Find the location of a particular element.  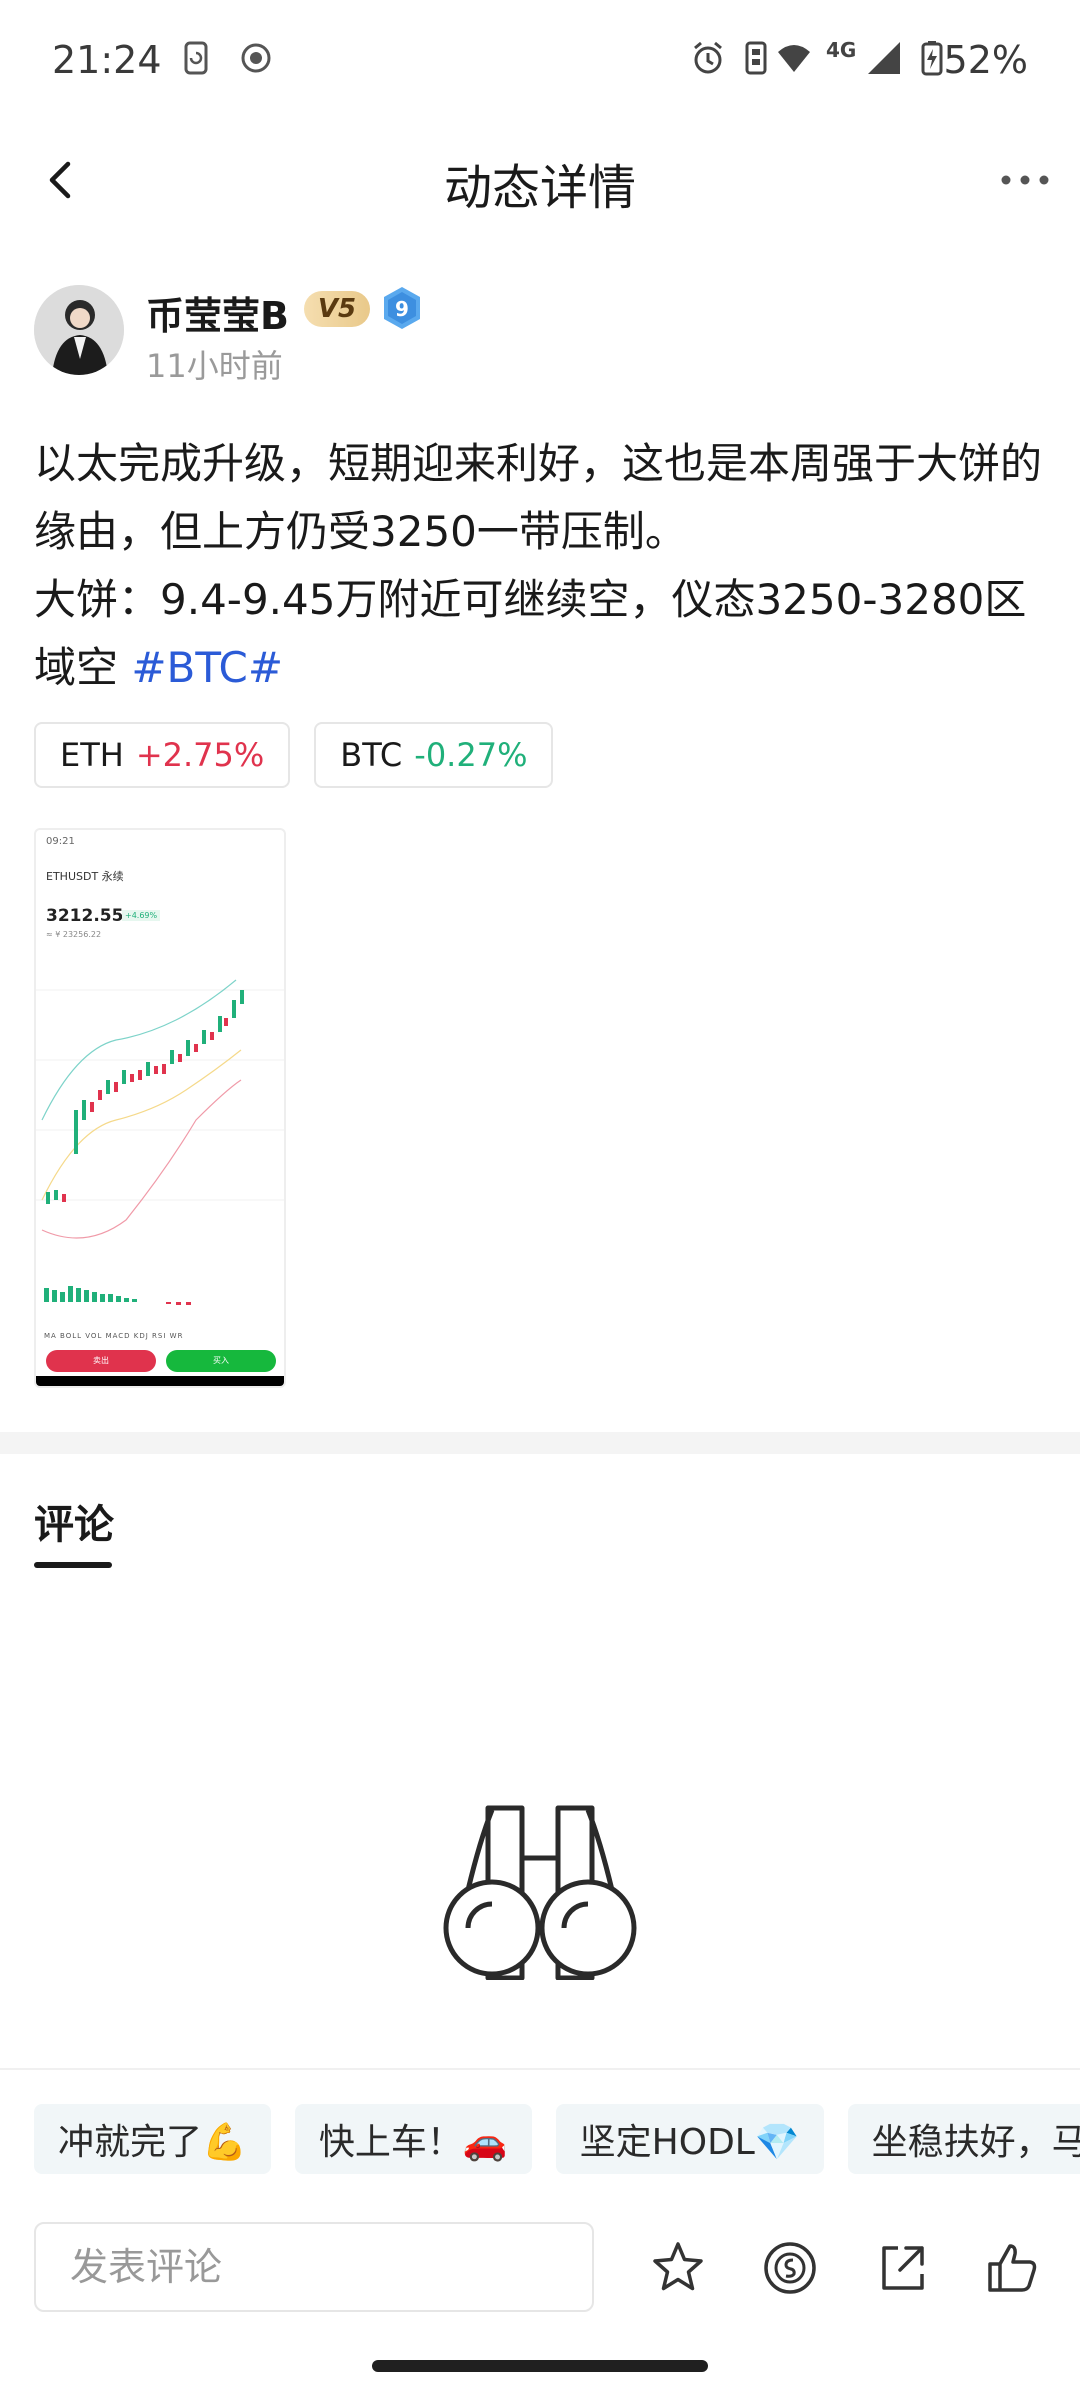

page-title: 动态详情 is located at coordinates (539, 188).